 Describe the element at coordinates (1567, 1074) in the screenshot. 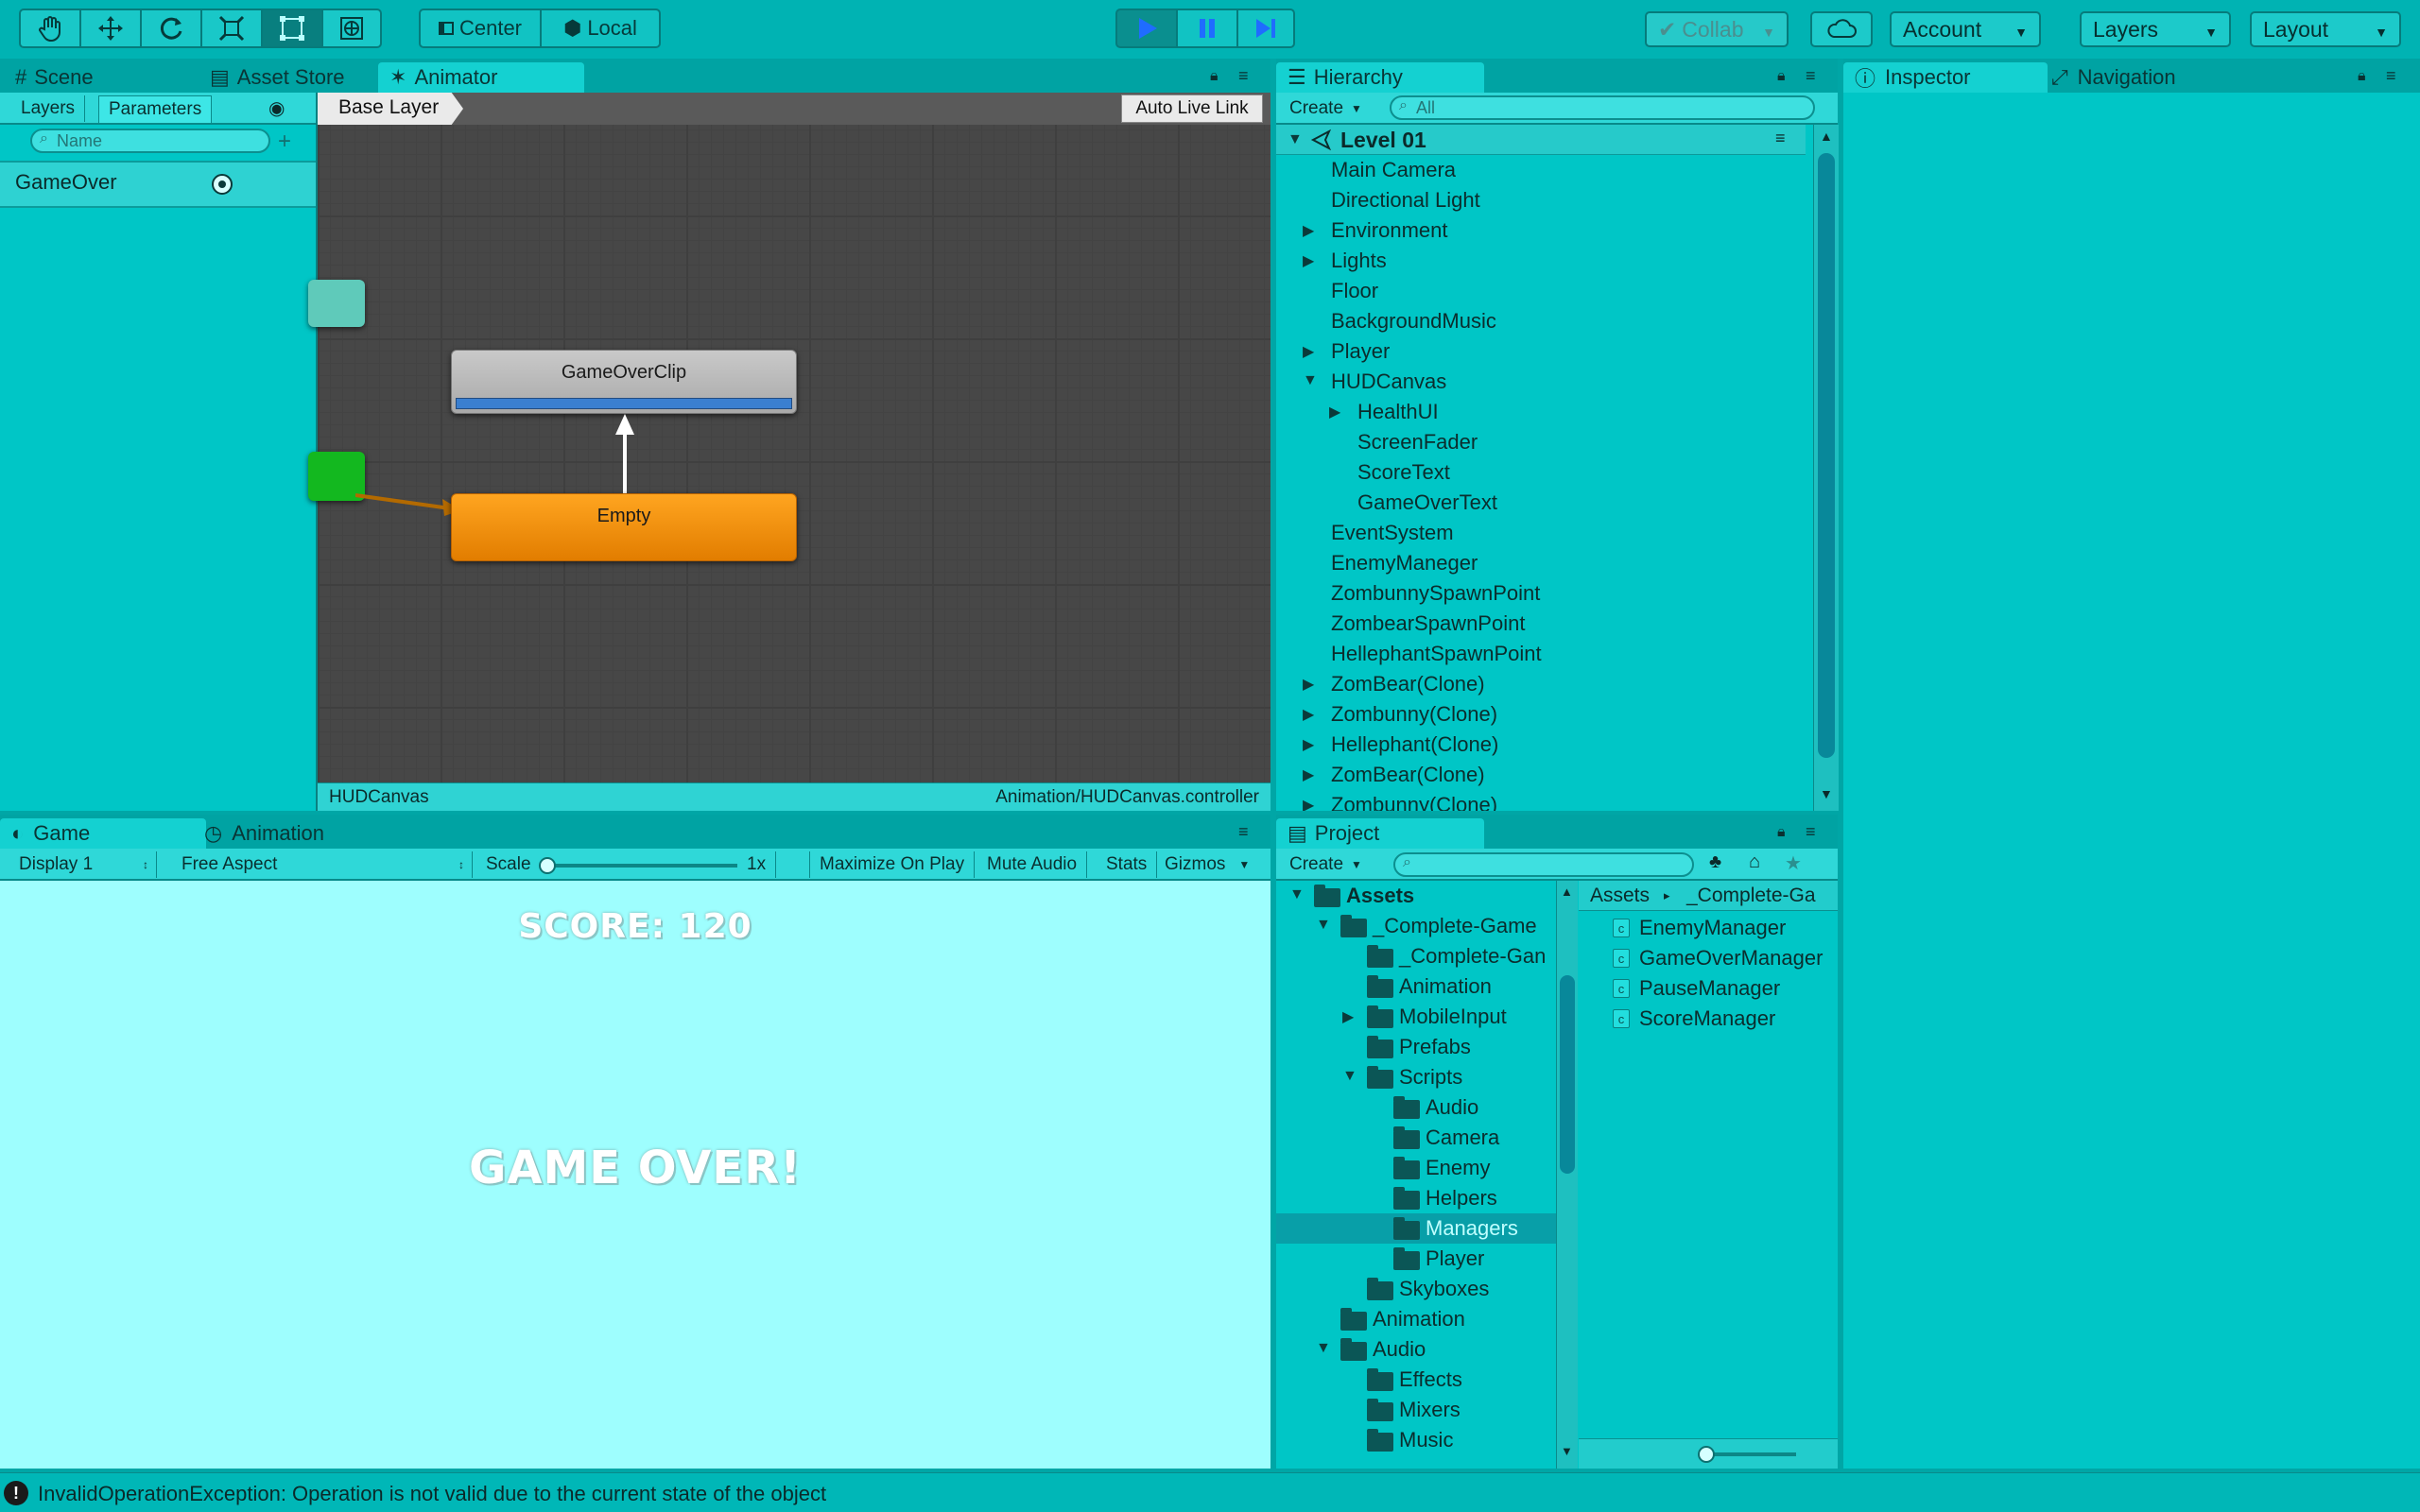

I see `project-scroll-thumb` at that location.